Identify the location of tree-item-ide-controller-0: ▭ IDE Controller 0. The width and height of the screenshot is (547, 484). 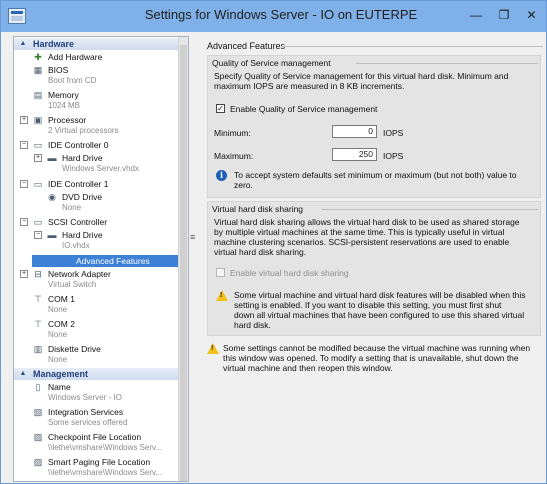
(102, 146).